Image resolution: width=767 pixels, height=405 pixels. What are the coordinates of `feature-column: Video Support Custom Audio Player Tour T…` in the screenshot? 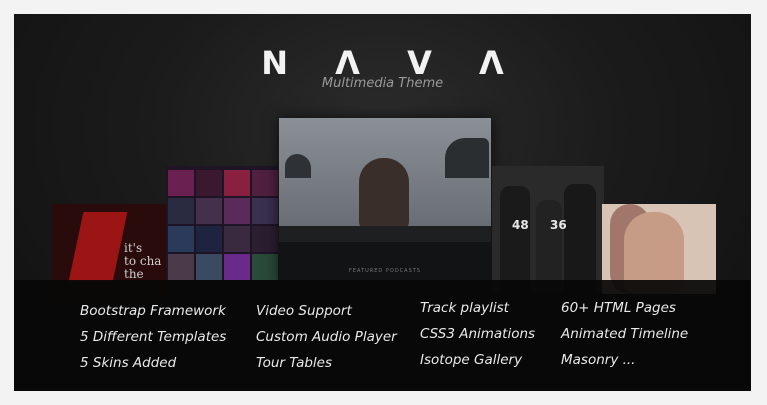 It's located at (326, 337).